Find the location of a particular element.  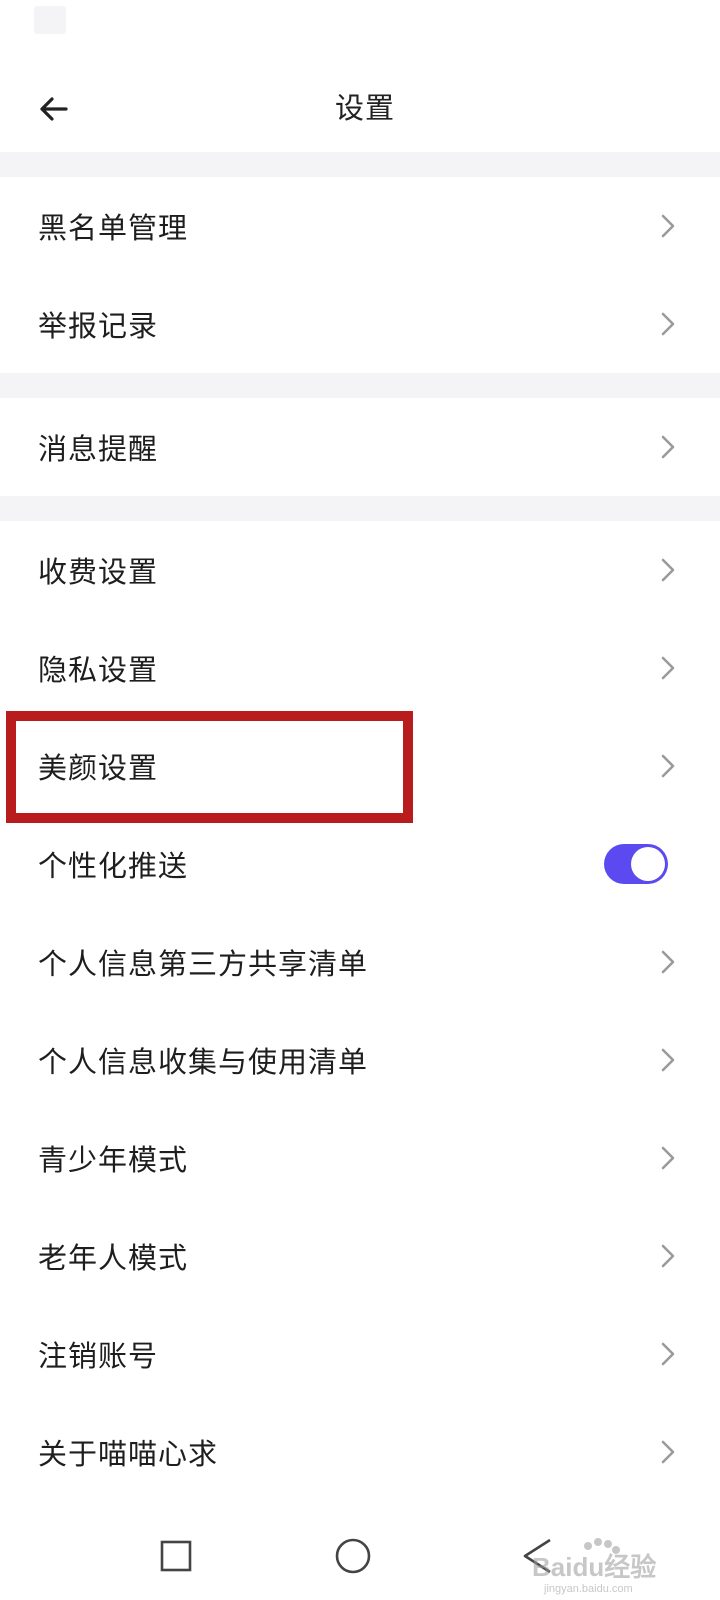

settings-item-label: 美颜设置 is located at coordinates (98, 768).